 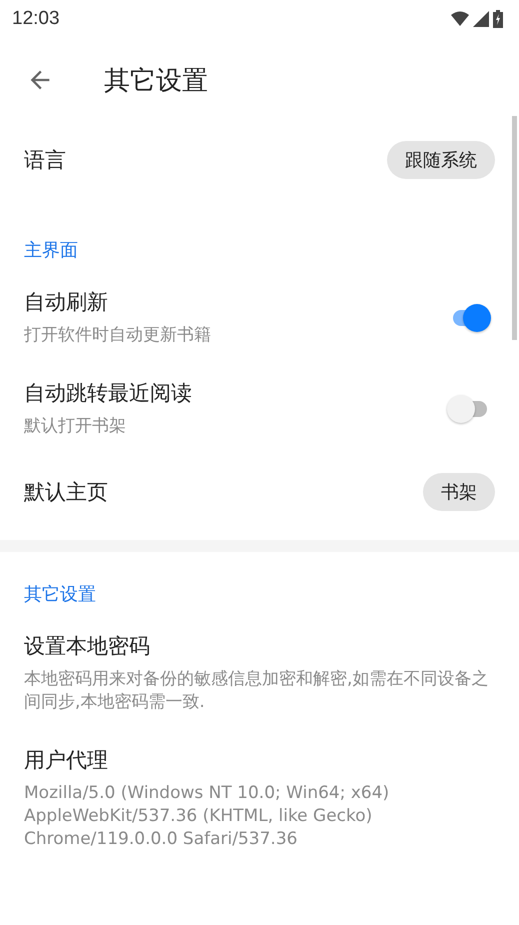 What do you see at coordinates (460, 19) in the screenshot?
I see `wifi-icon` at bounding box center [460, 19].